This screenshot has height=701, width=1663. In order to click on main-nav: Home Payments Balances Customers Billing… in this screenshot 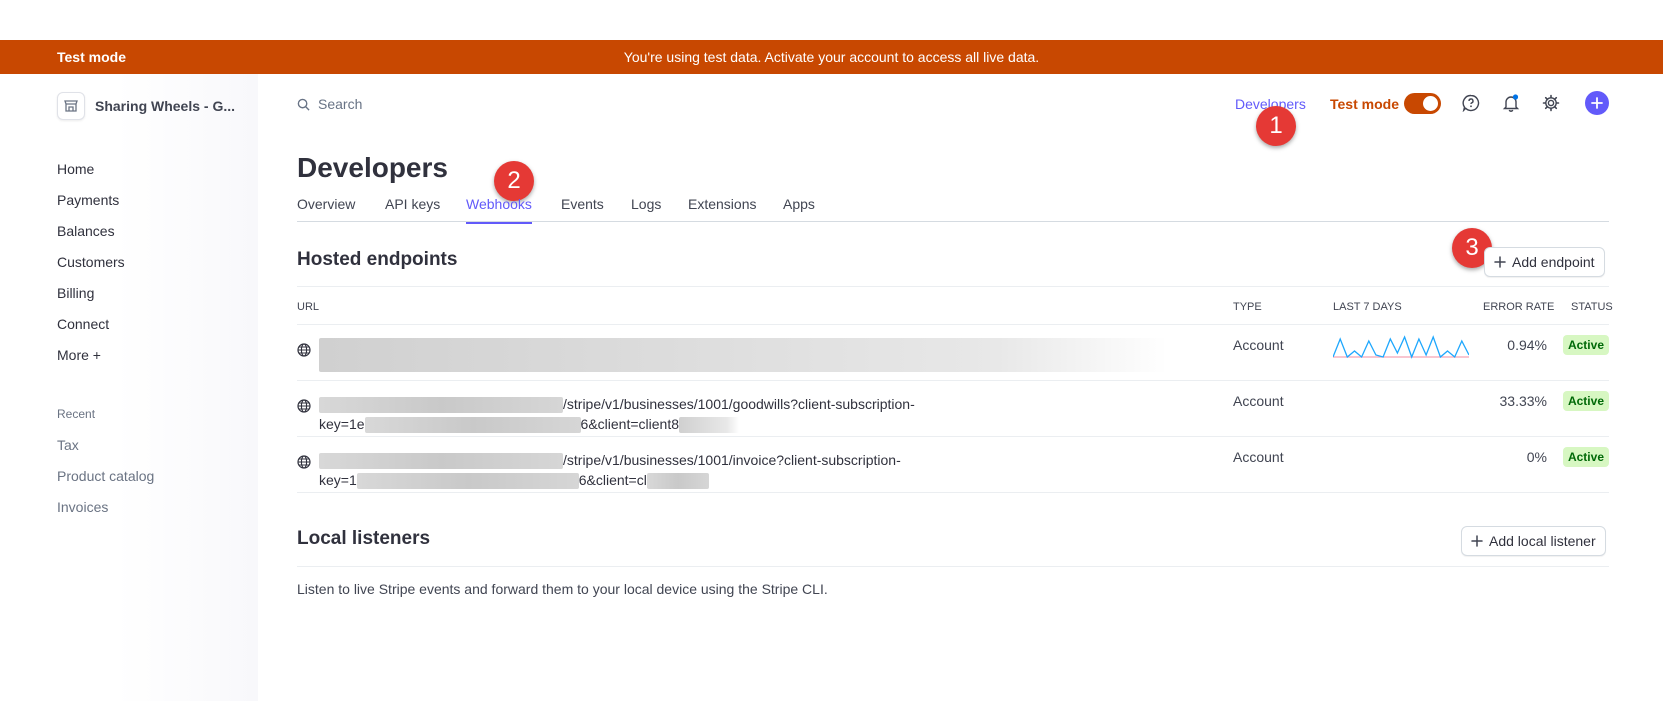, I will do `click(91, 262)`.